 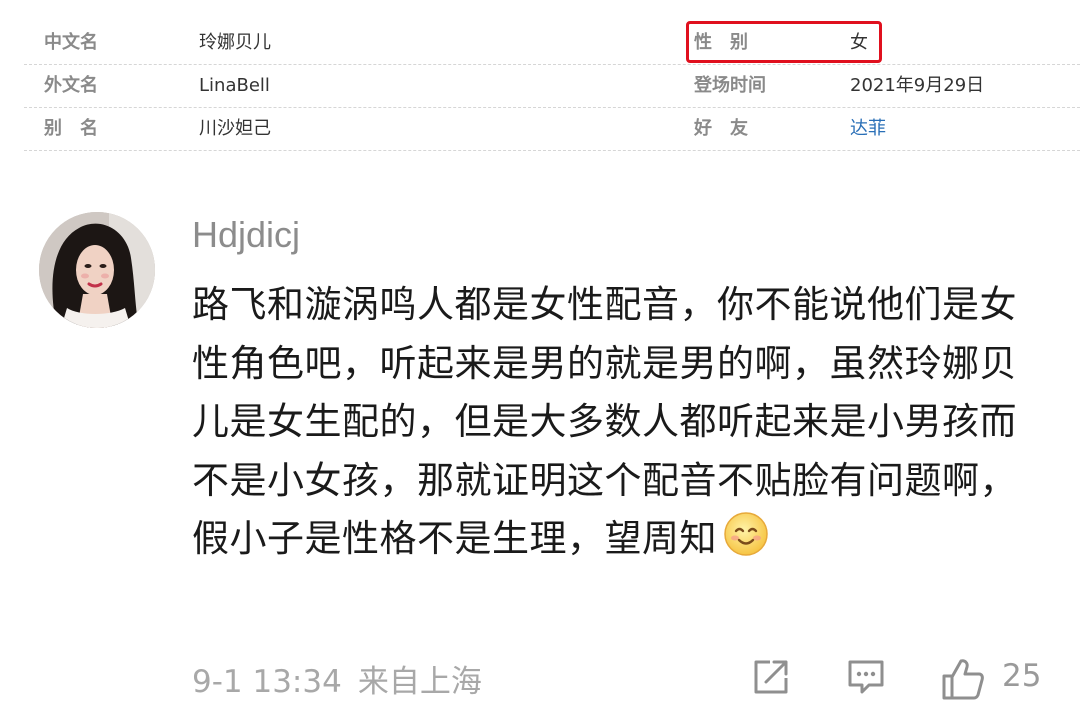 I want to click on avatar, so click(x=97, y=270).